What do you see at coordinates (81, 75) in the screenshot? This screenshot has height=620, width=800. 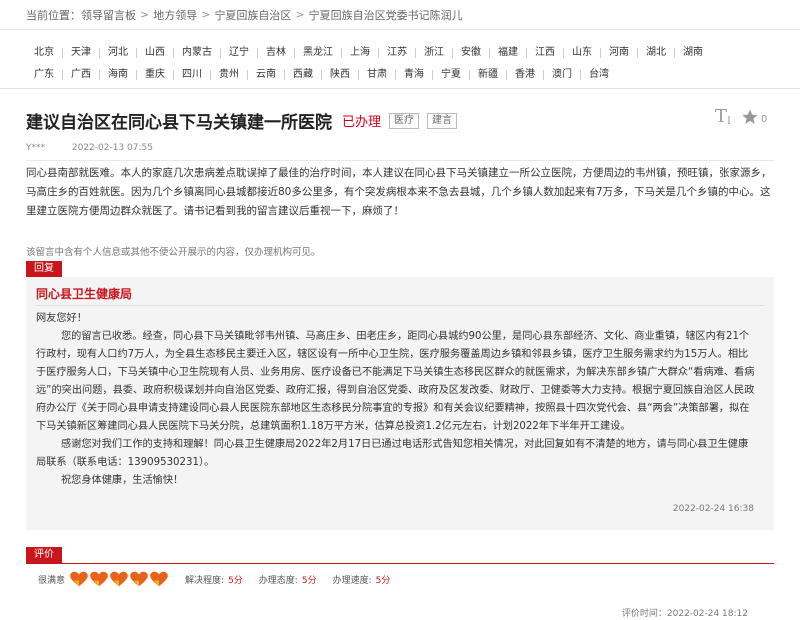 I see `region-link: 广西` at bounding box center [81, 75].